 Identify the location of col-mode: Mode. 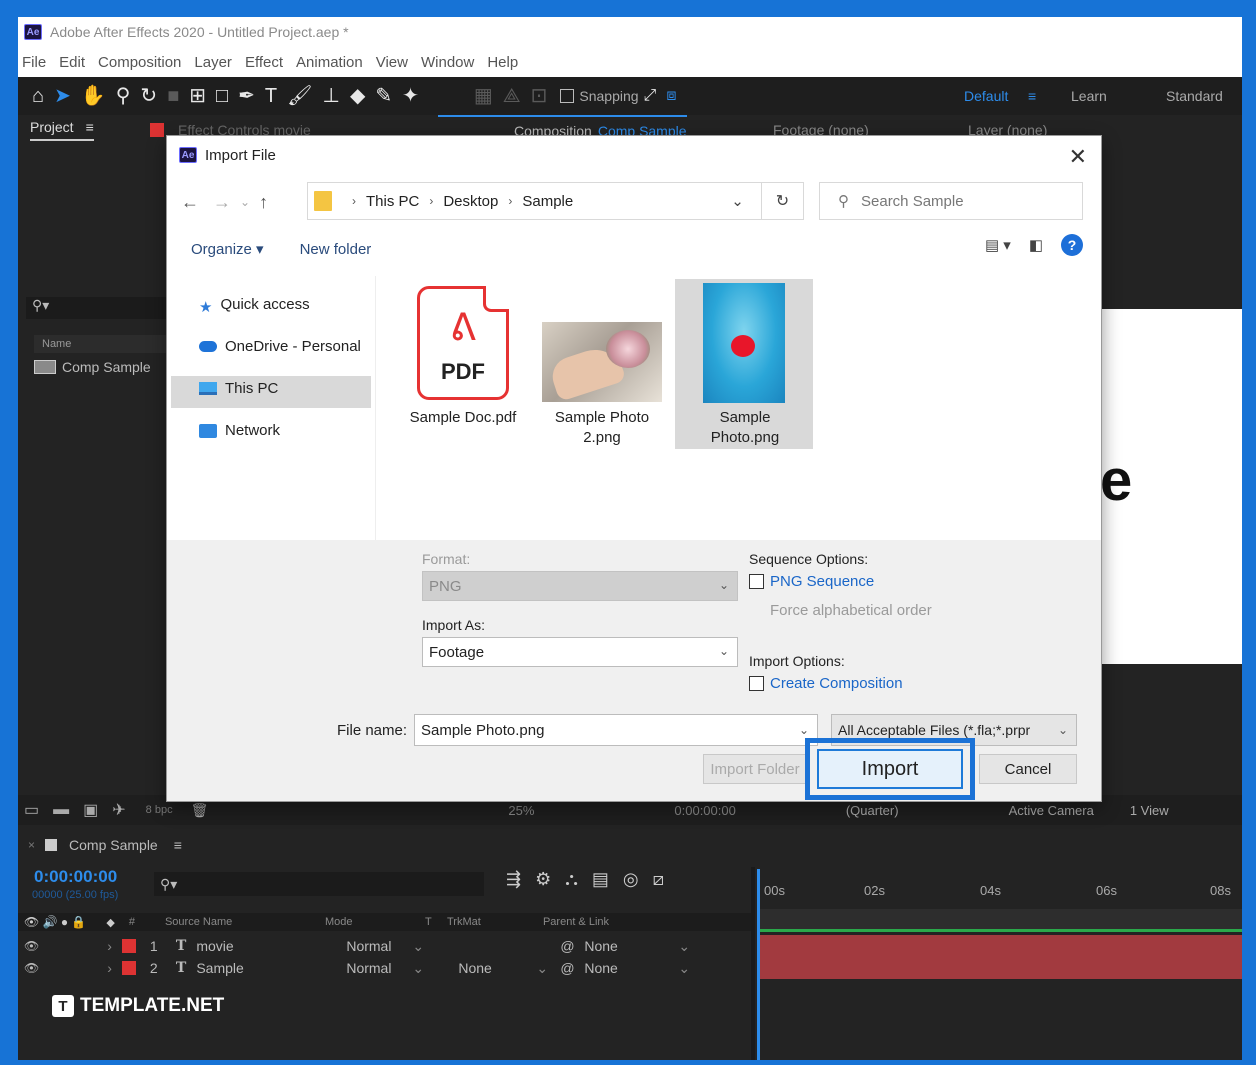
(375, 922).